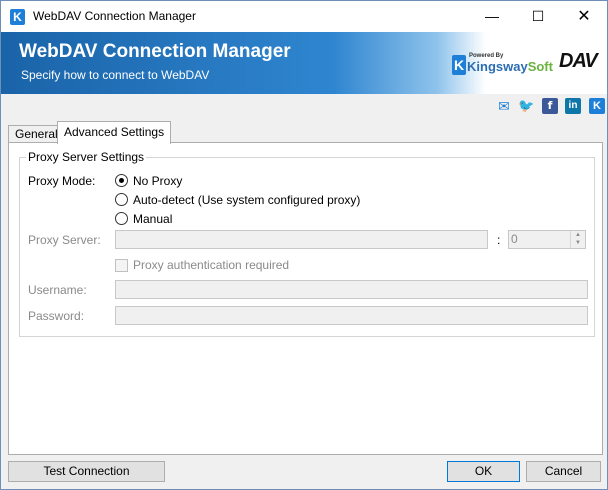  I want to click on proxy-auth-checkbox, so click(121, 265).